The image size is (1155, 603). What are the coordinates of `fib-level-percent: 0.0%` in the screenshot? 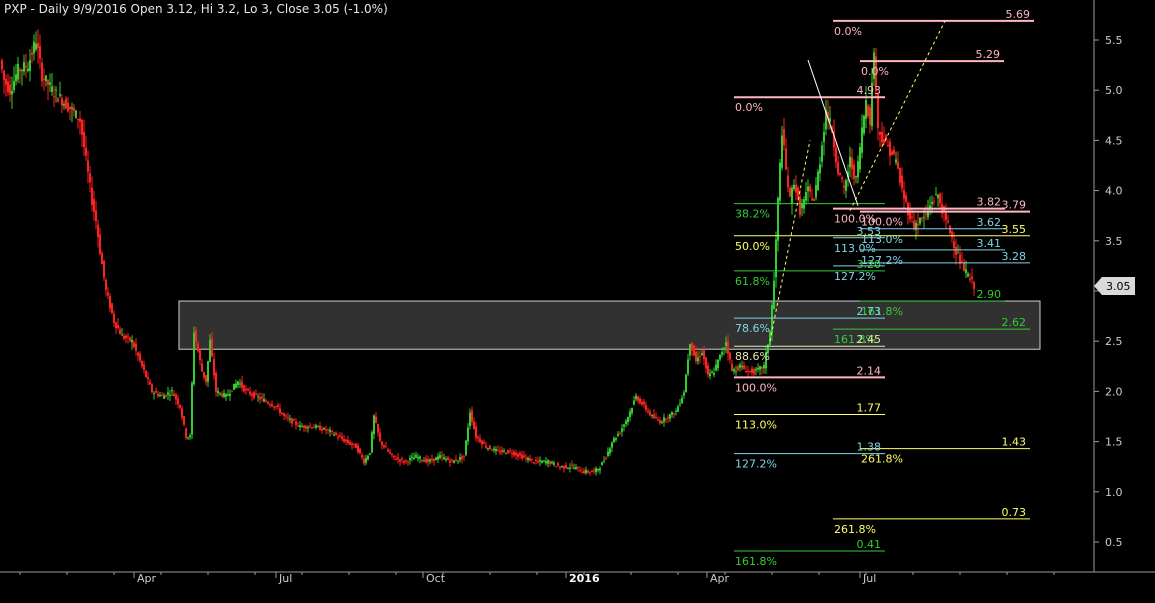 It's located at (875, 71).